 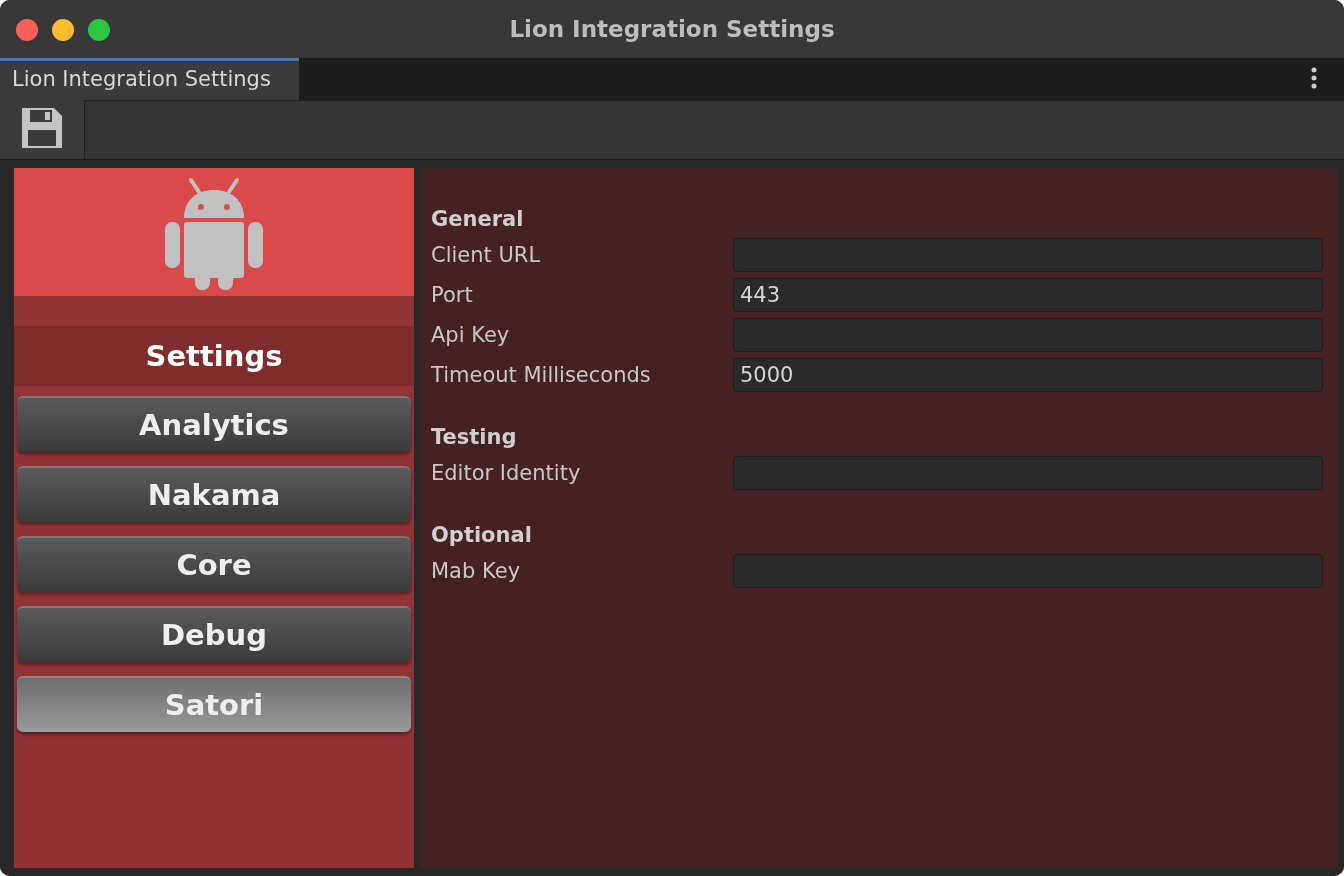 I want to click on zoom-window-icon, so click(x=99, y=30).